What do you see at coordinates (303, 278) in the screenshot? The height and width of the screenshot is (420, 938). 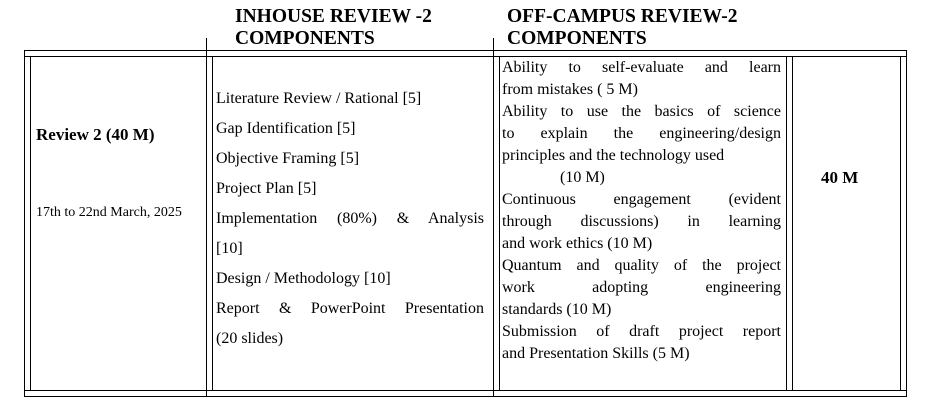 I see `inhouse-line: Design / Methodology [10]` at bounding box center [303, 278].